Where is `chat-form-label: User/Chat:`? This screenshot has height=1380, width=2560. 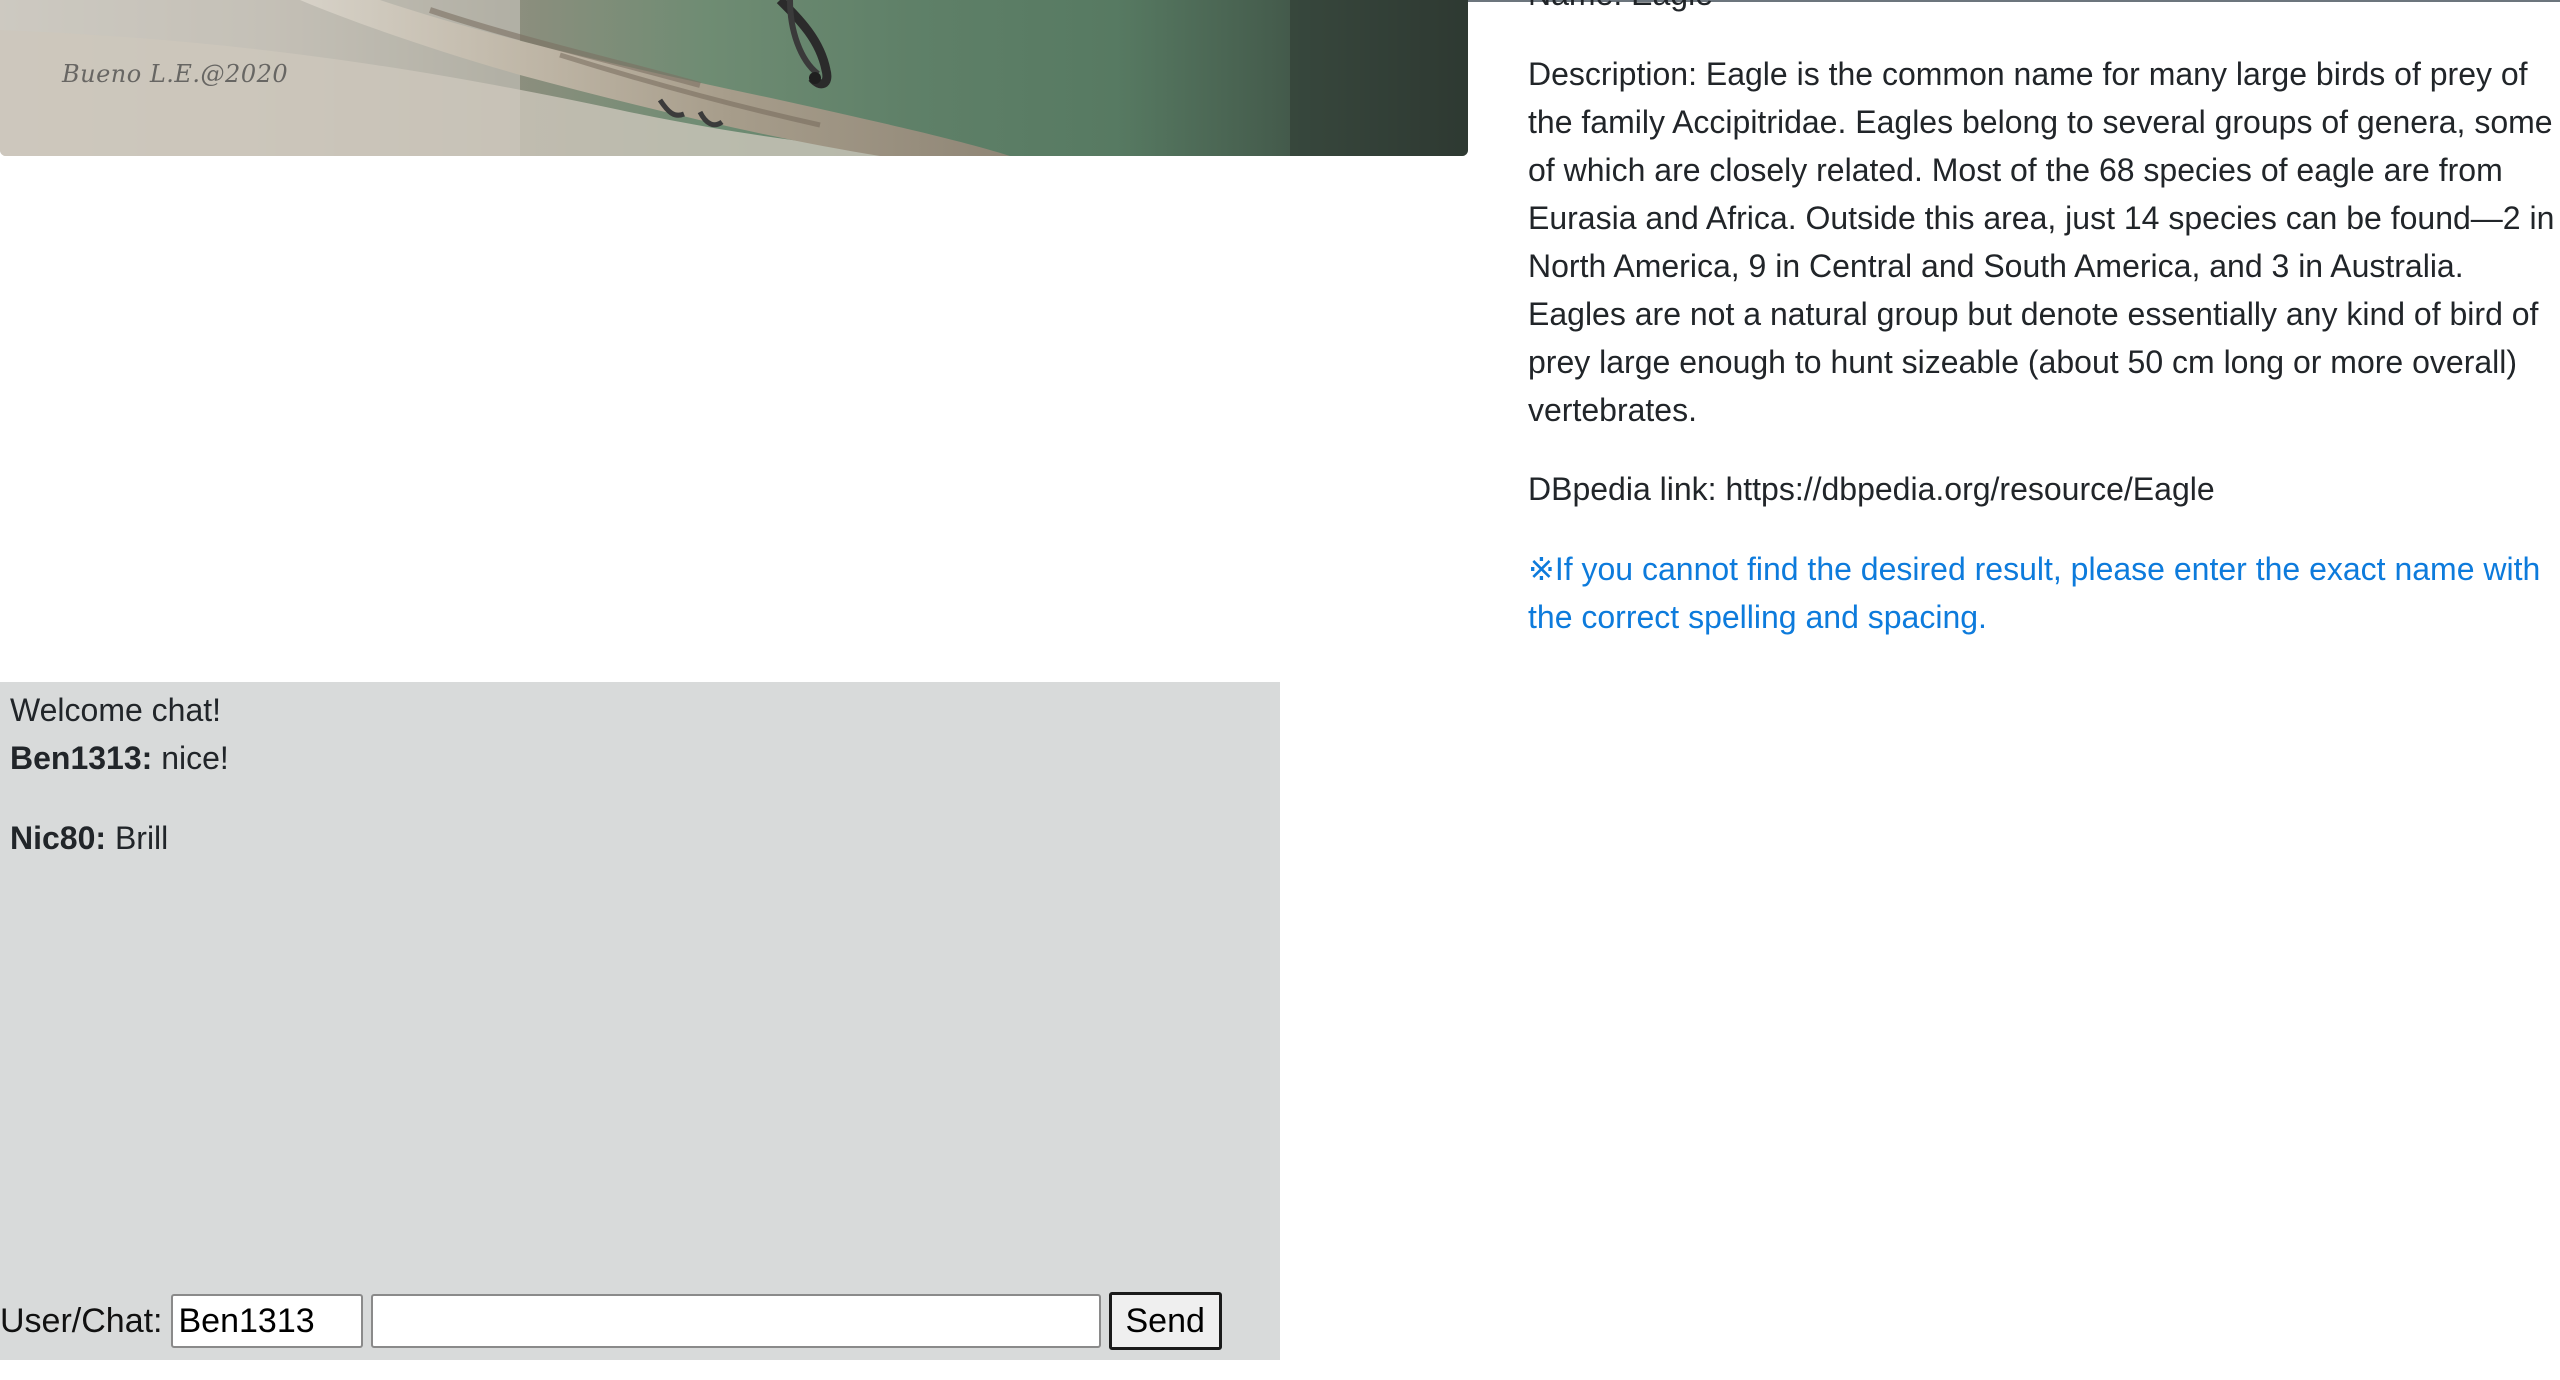
chat-form-label: User/Chat: is located at coordinates (81, 1320).